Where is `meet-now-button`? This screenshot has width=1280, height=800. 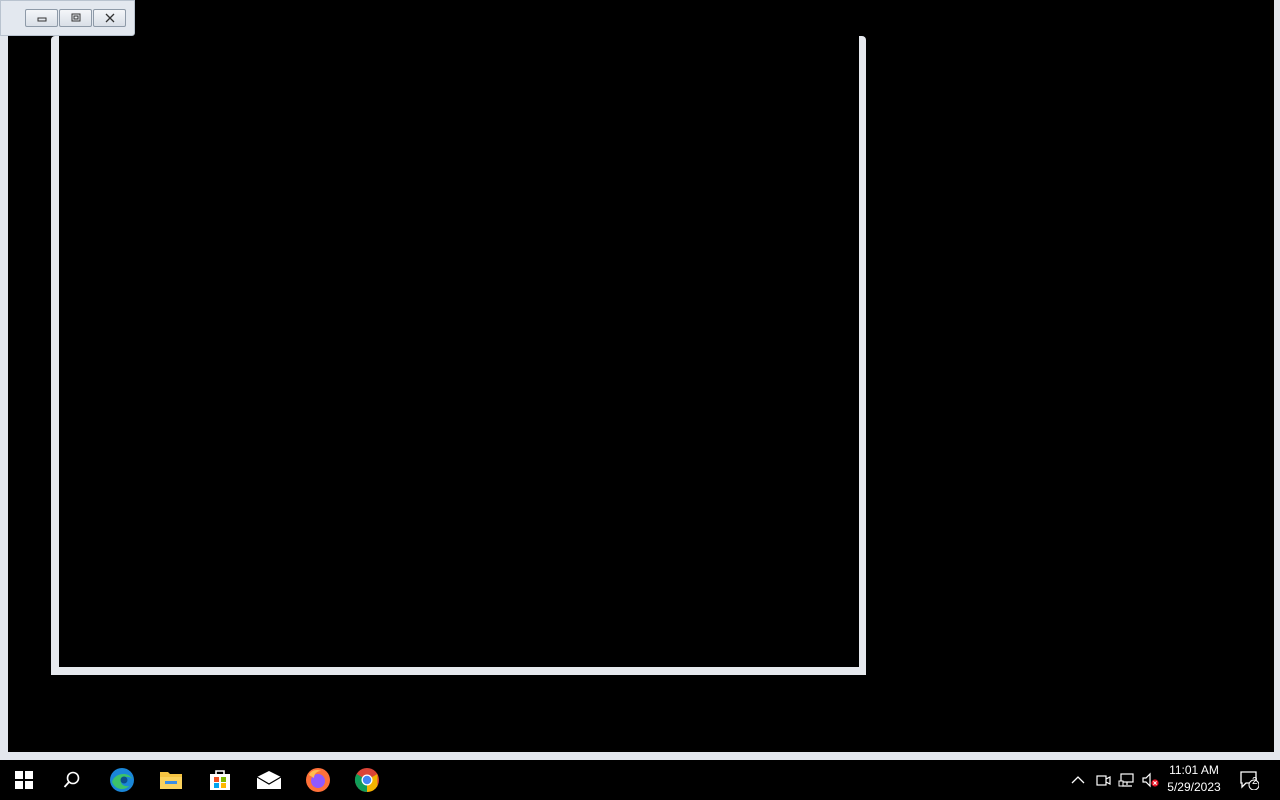
meet-now-button is located at coordinates (1103, 780).